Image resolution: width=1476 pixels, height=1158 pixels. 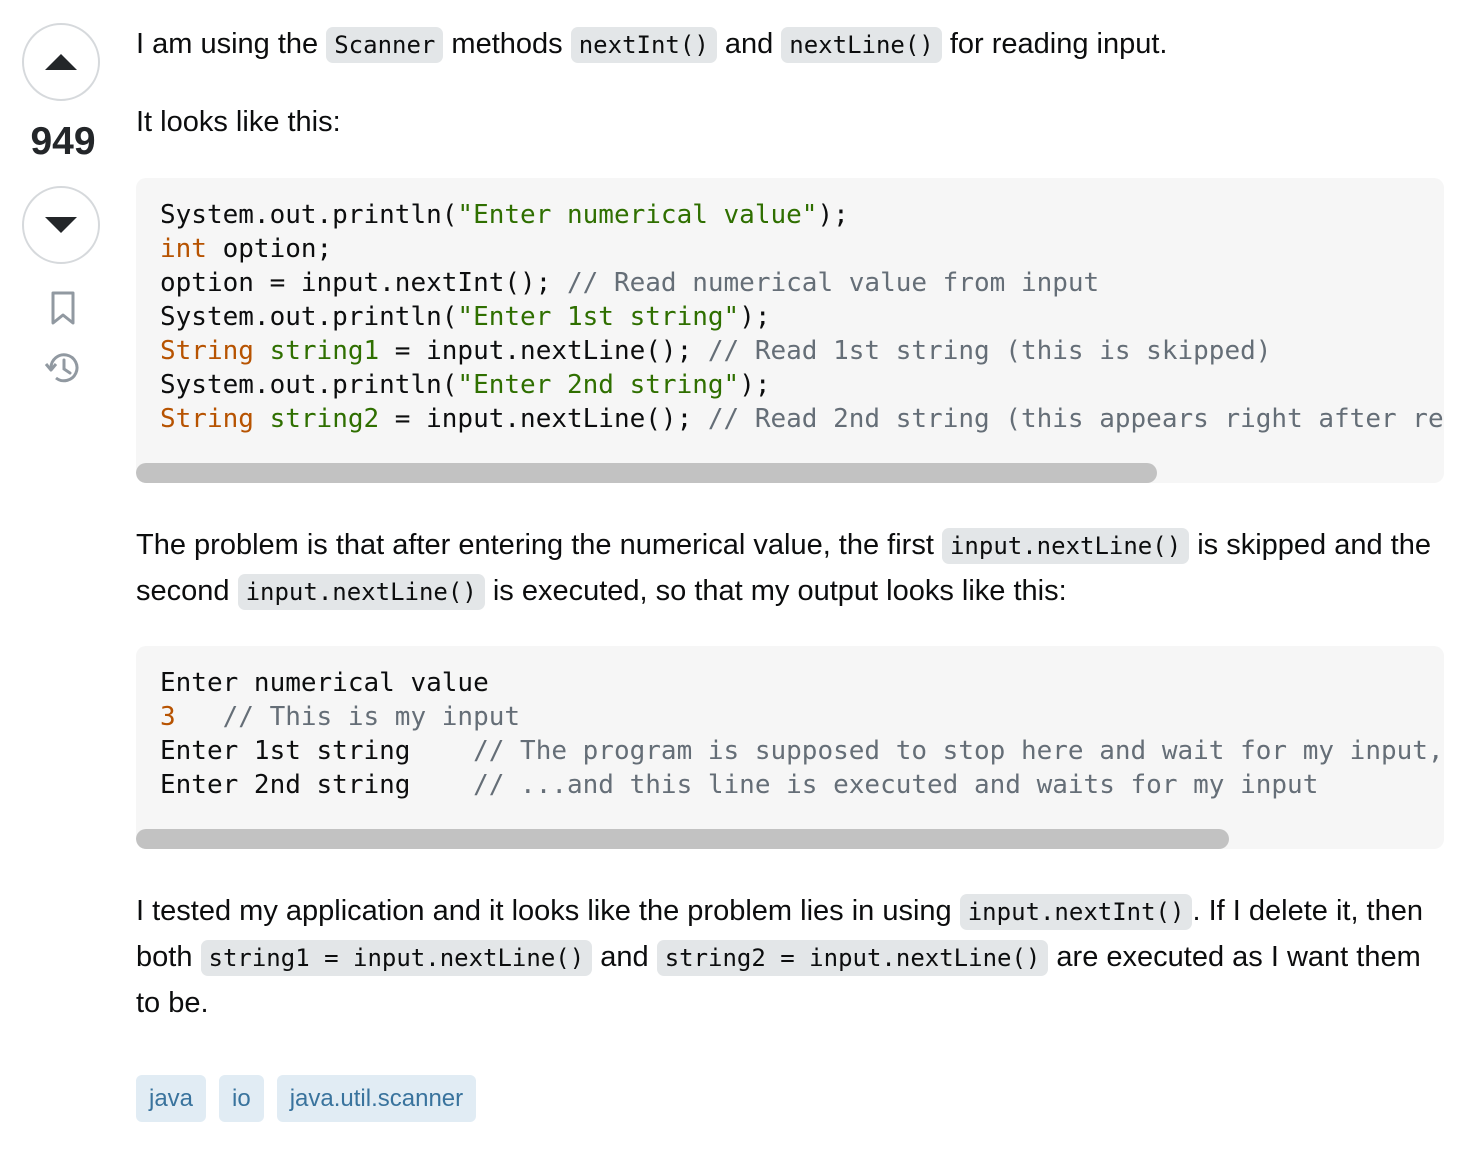 I want to click on history-button, so click(x=63, y=368).